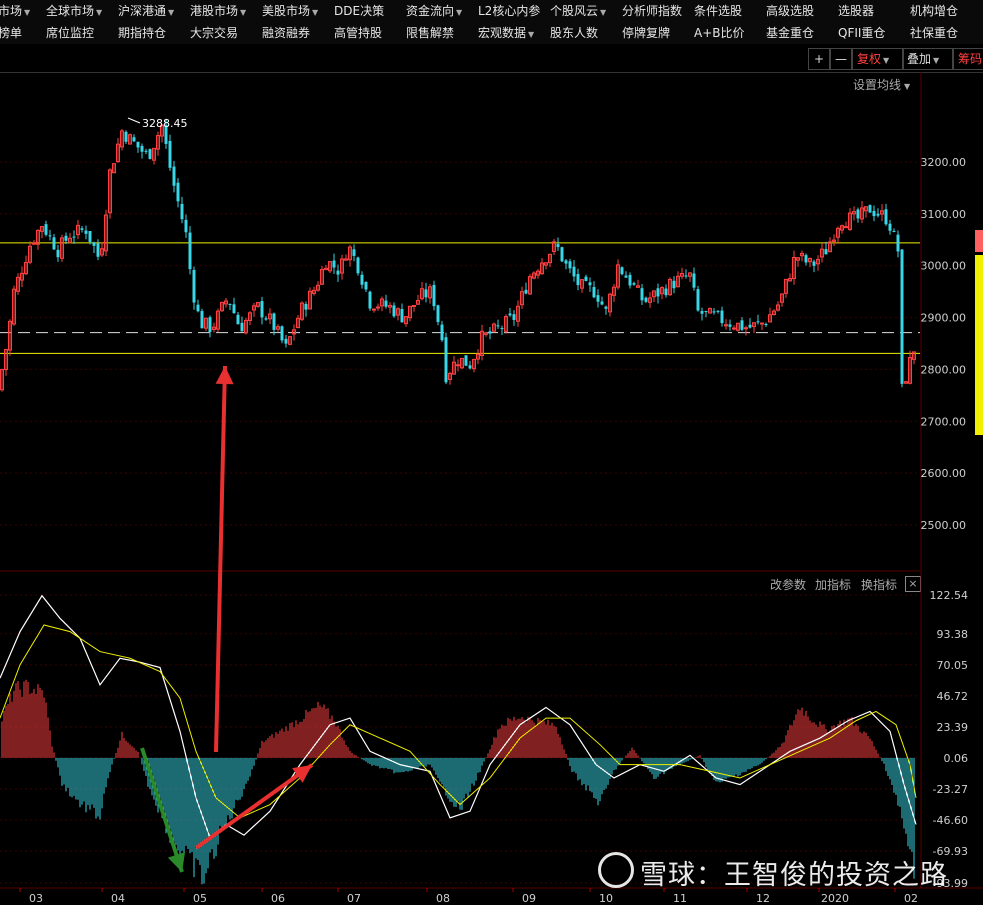  Describe the element at coordinates (200, 898) in the screenshot. I see `time-tick-label: 05` at that location.